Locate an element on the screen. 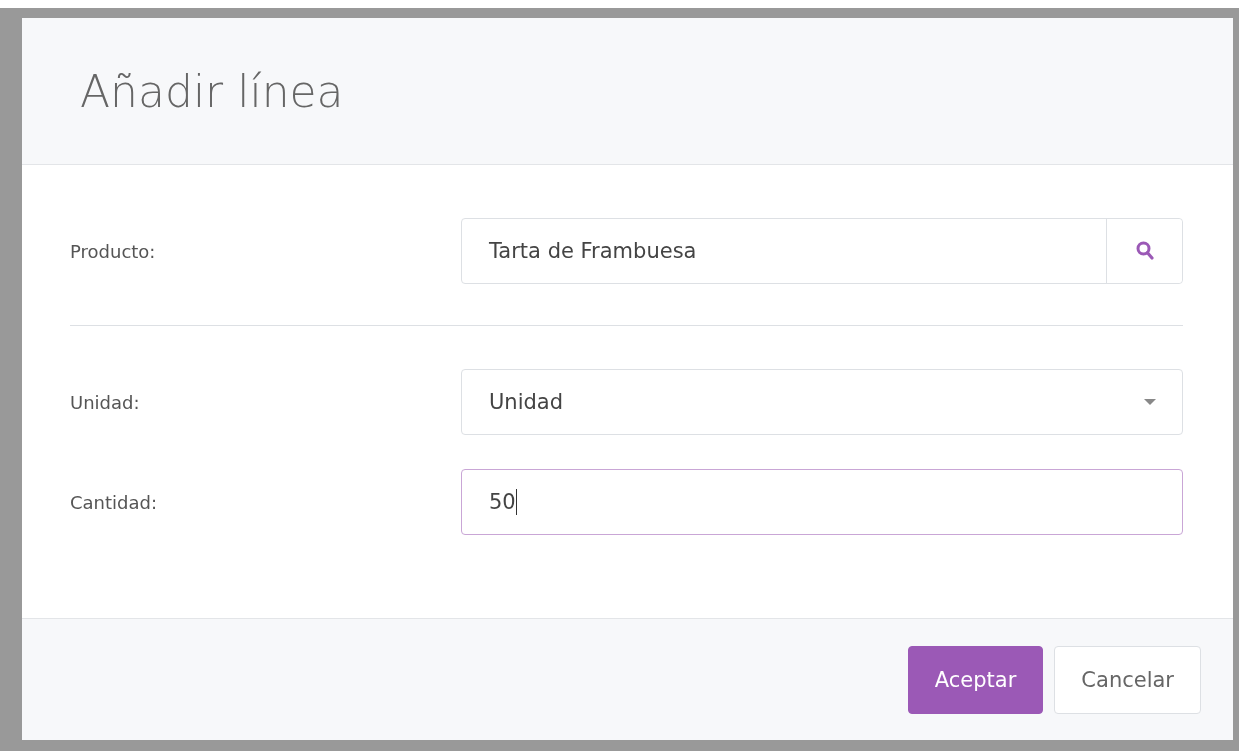 The image size is (1239, 751). select-field: Unidad is located at coordinates (822, 402).